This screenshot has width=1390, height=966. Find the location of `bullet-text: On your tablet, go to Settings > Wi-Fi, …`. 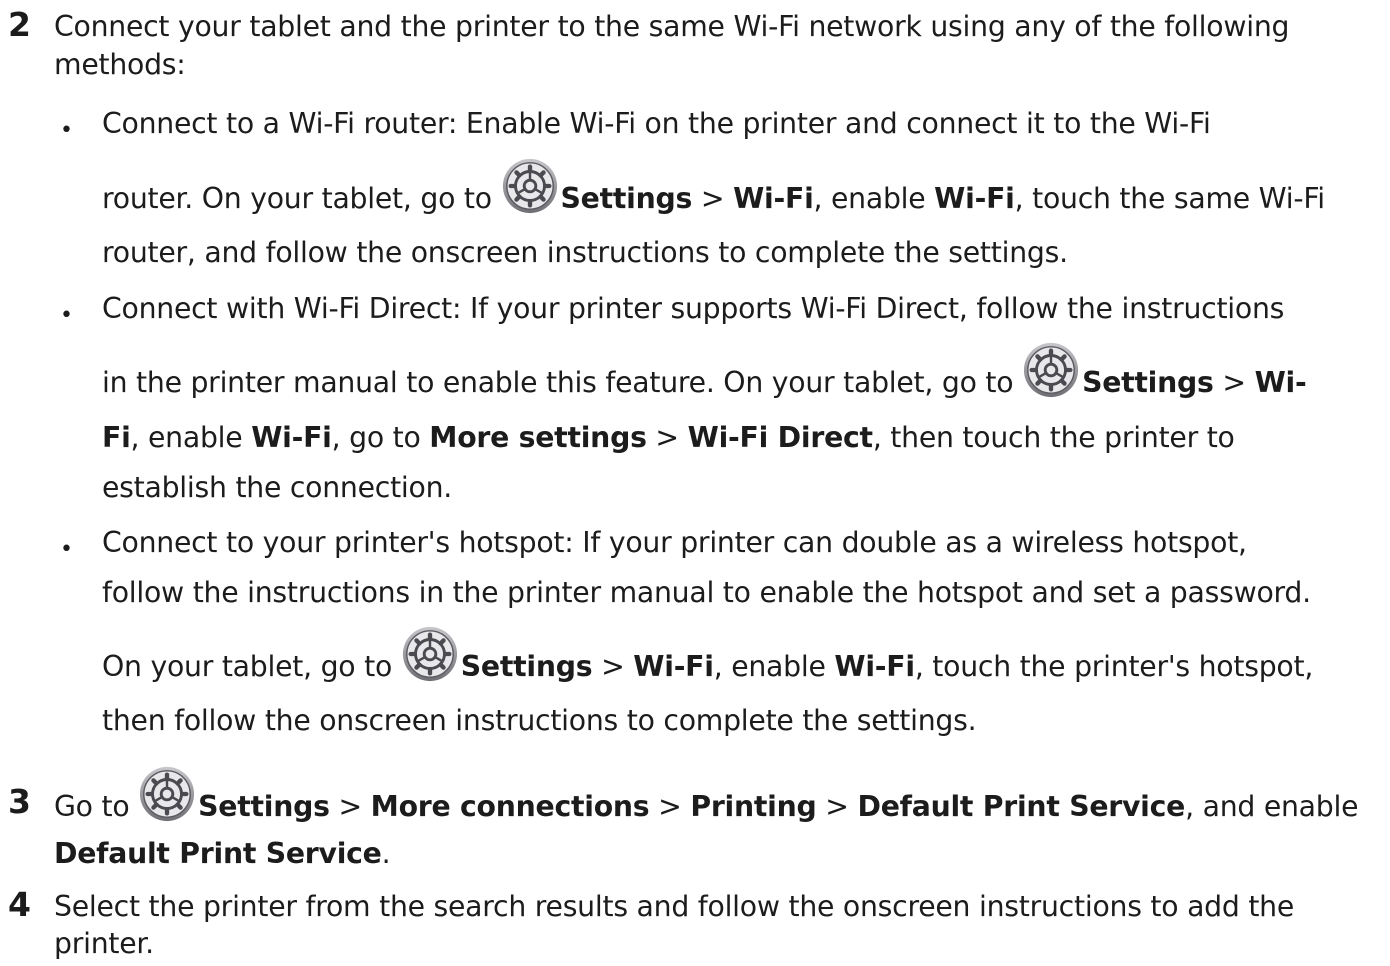

bullet-text: On your tablet, go to Settings > Wi-Fi, … is located at coordinates (707, 654).